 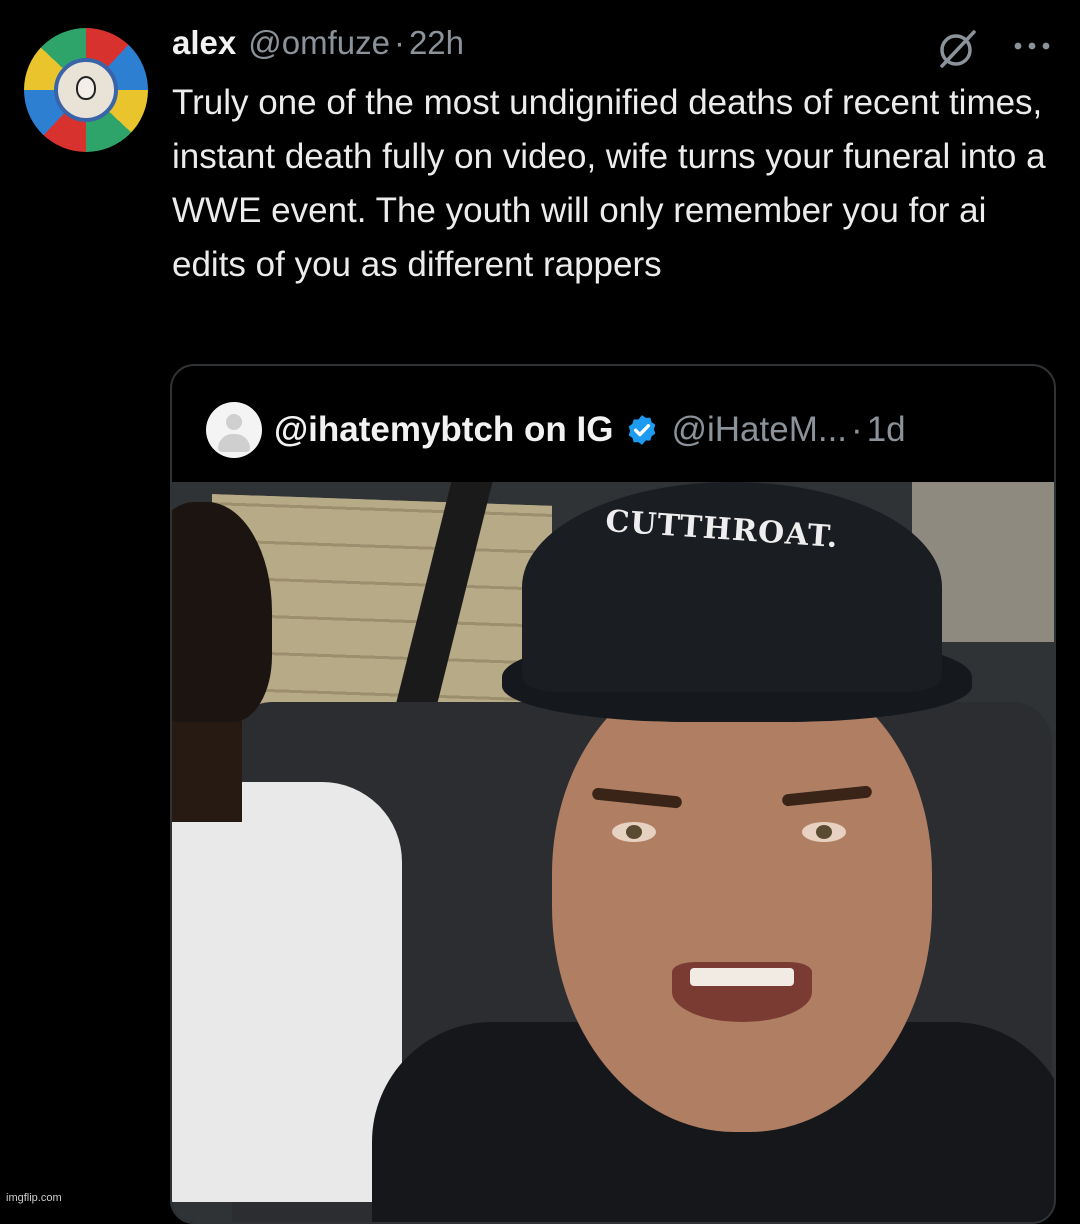 What do you see at coordinates (234, 443) in the screenshot?
I see `default-avatar-body` at bounding box center [234, 443].